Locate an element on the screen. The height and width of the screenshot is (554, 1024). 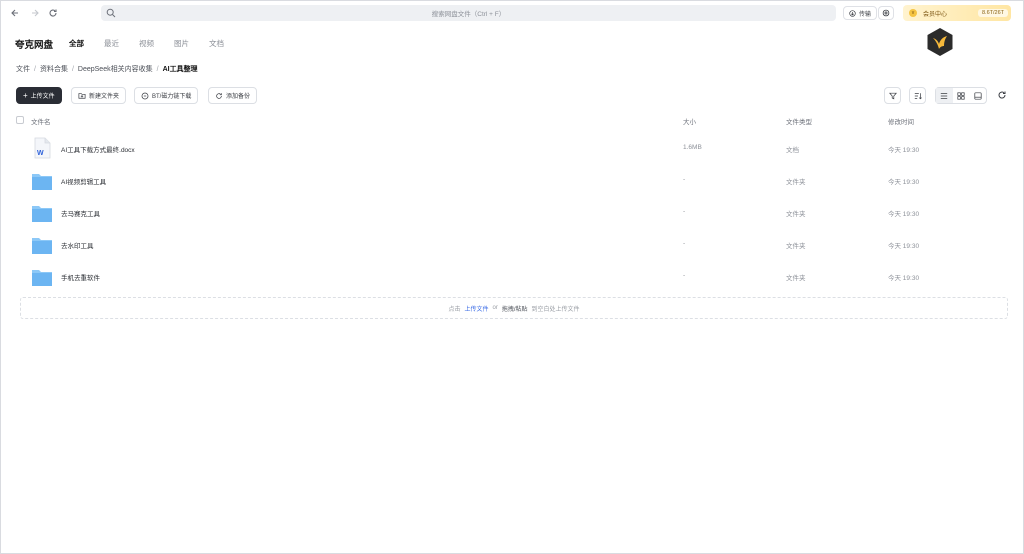
dropzone-suffix: 到空白处上传文件 is located at coordinates (555, 309).